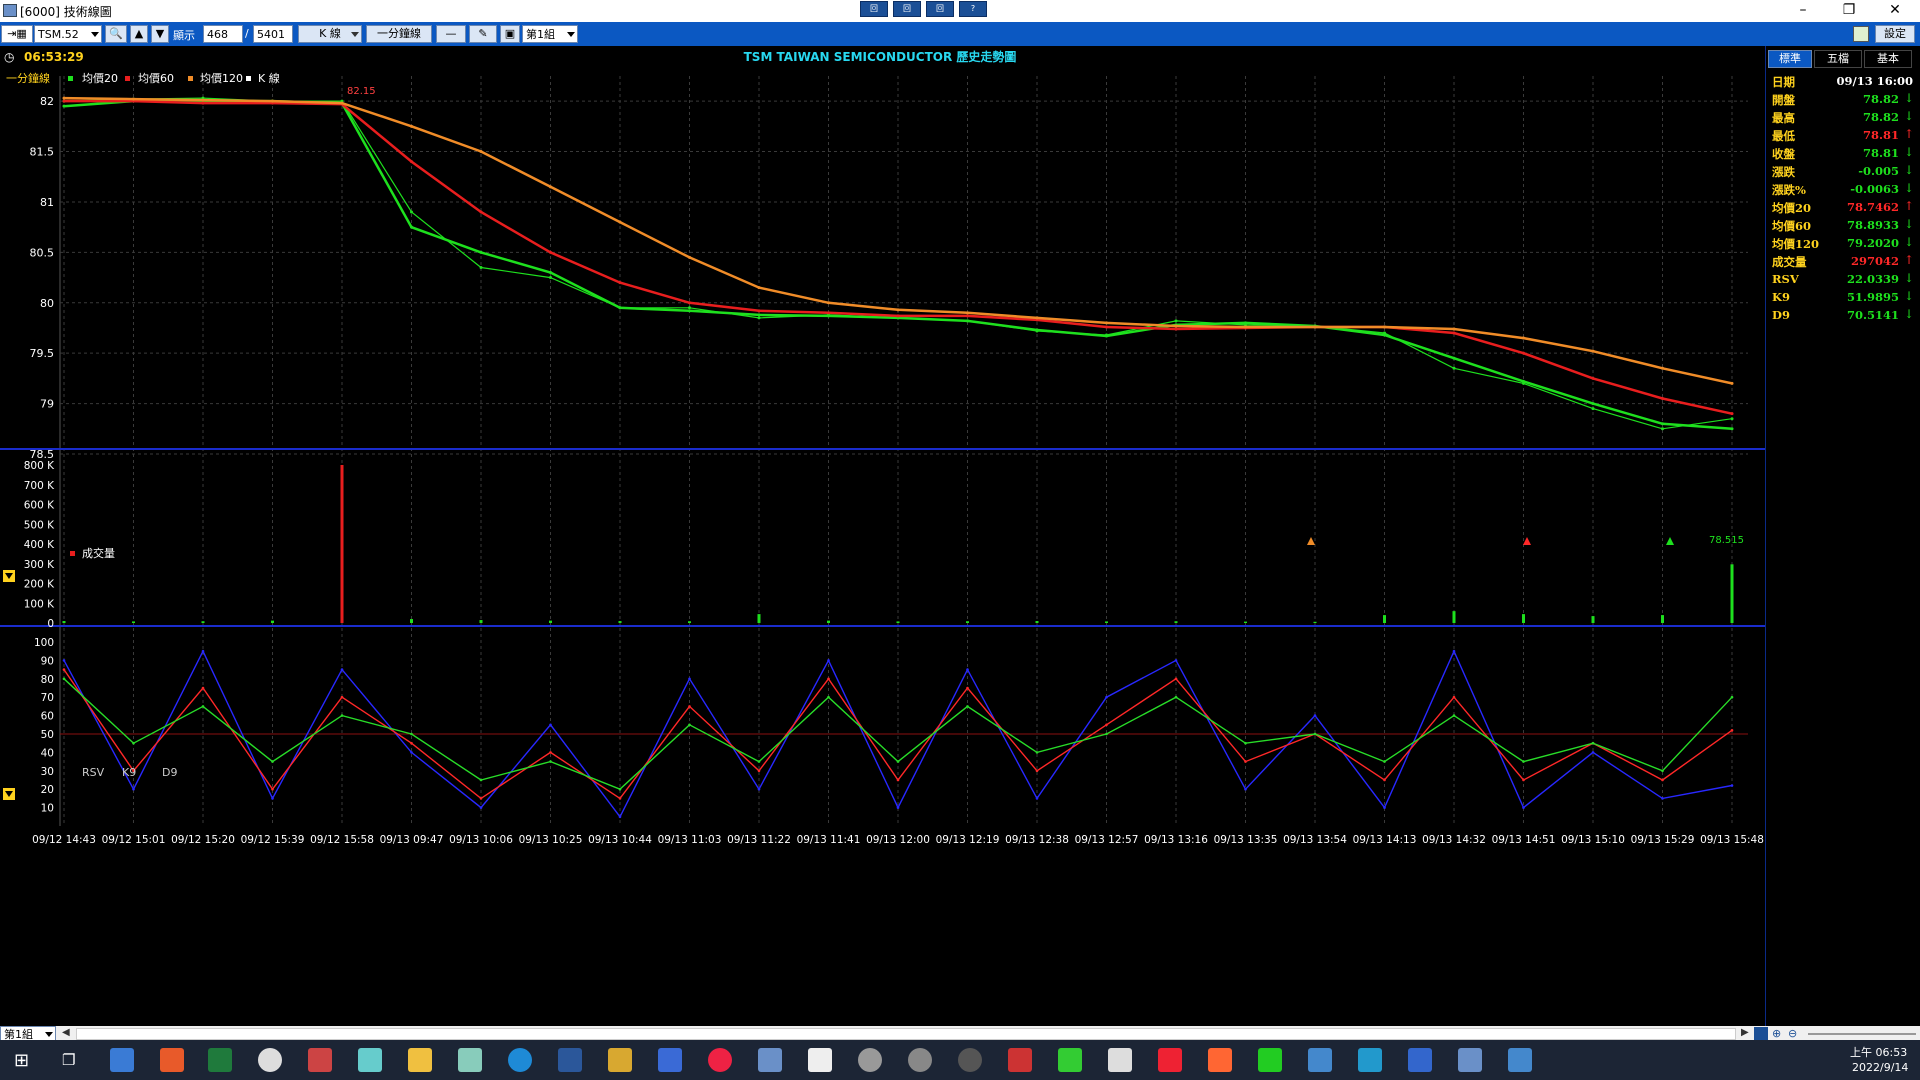 This screenshot has width=1920, height=1080. I want to click on help-button: ?, so click(973, 9).